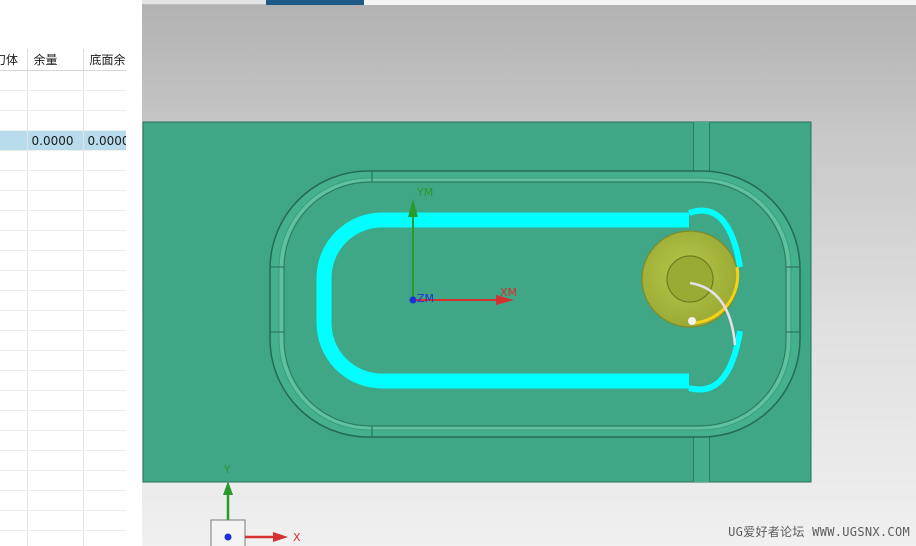  I want to click on tool-tip-point, so click(692, 321).